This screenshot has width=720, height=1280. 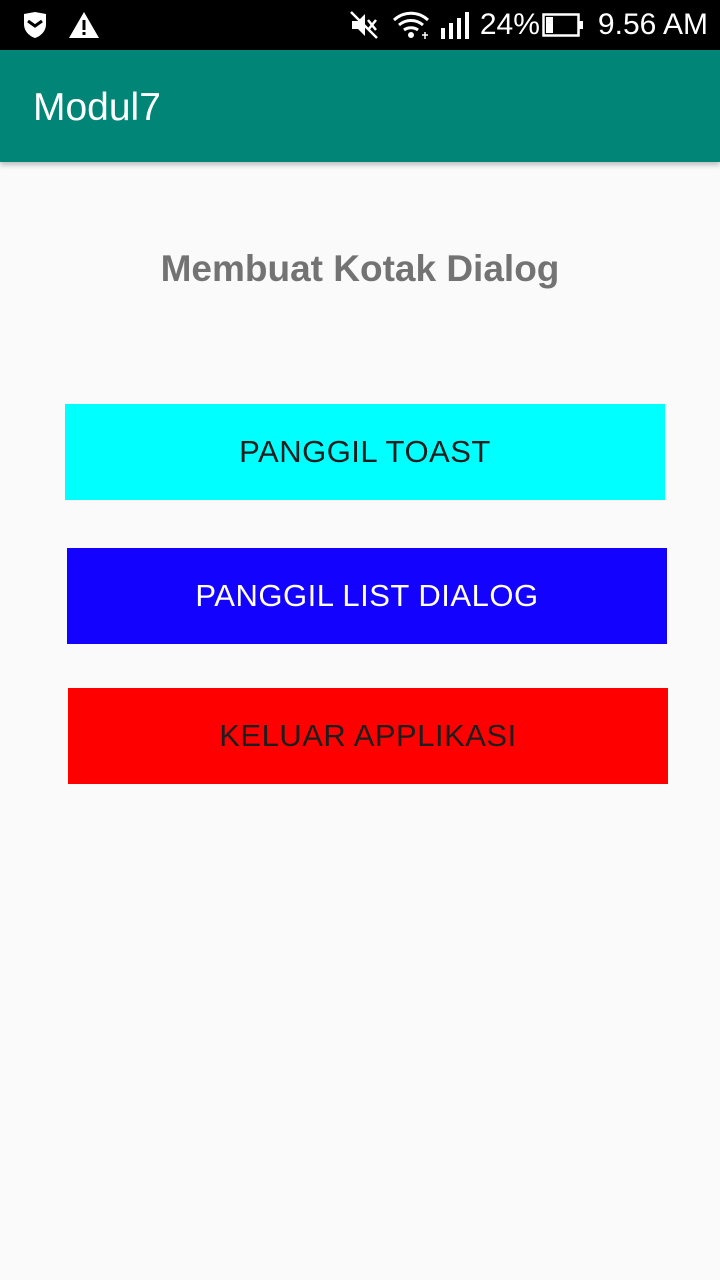 What do you see at coordinates (367, 596) in the screenshot?
I see `panggil-list-dialog-button: PANGGIL LIST DIALOG` at bounding box center [367, 596].